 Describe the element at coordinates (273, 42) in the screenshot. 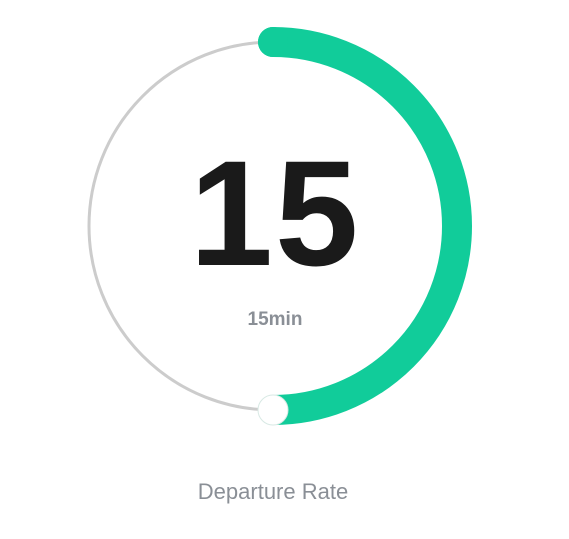

I see `dial-start-cap` at that location.